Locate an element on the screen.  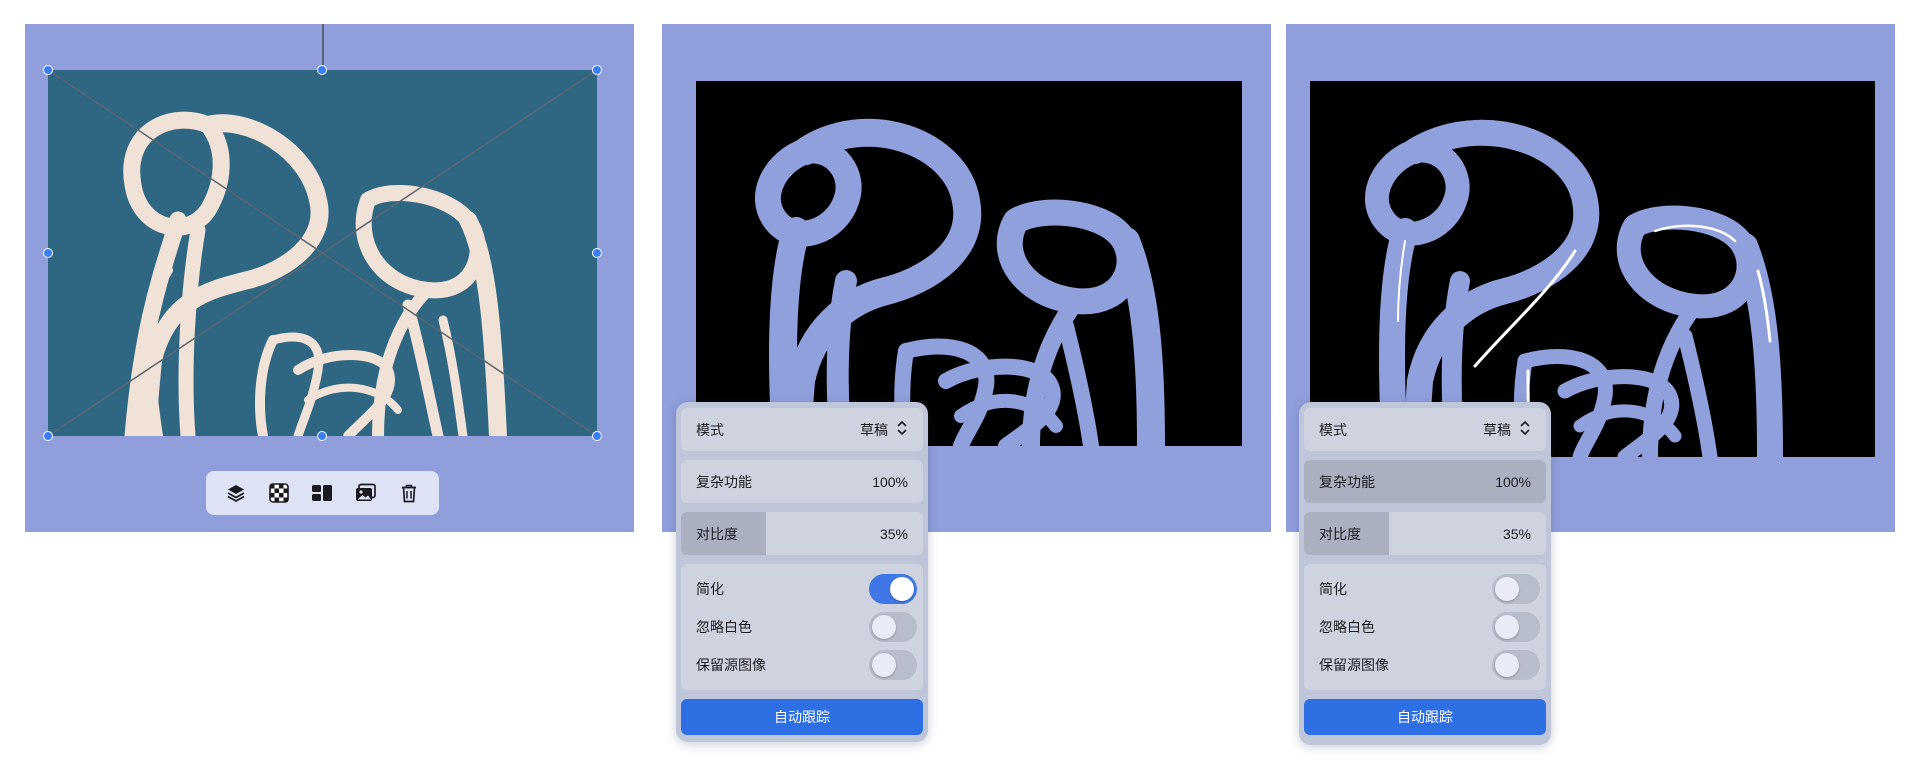
resize-handle-bottom is located at coordinates (322, 436).